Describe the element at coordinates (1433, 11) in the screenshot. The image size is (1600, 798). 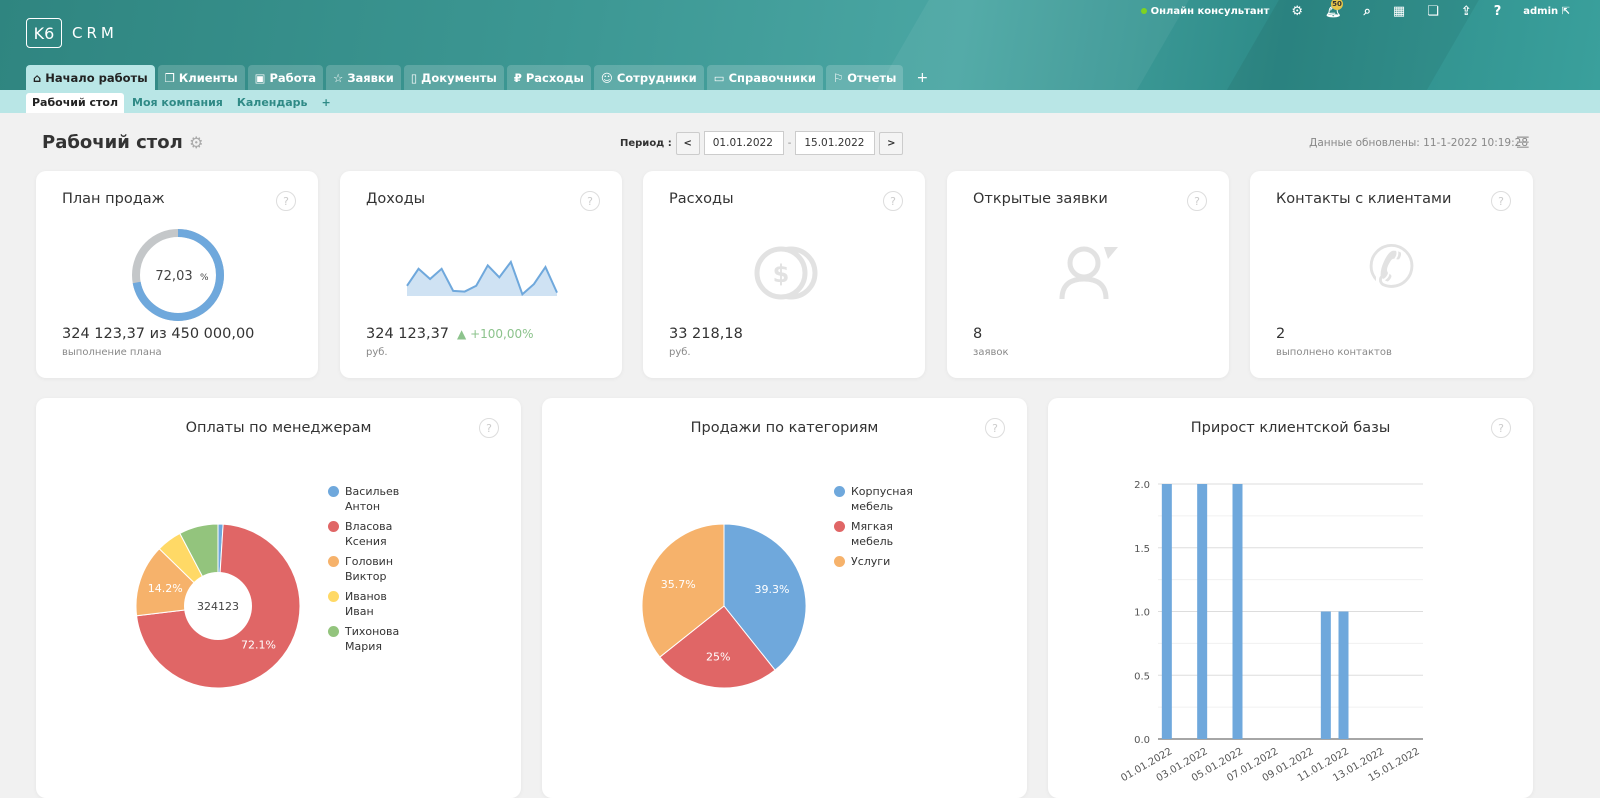
I see `chat-icon: ❏` at that location.